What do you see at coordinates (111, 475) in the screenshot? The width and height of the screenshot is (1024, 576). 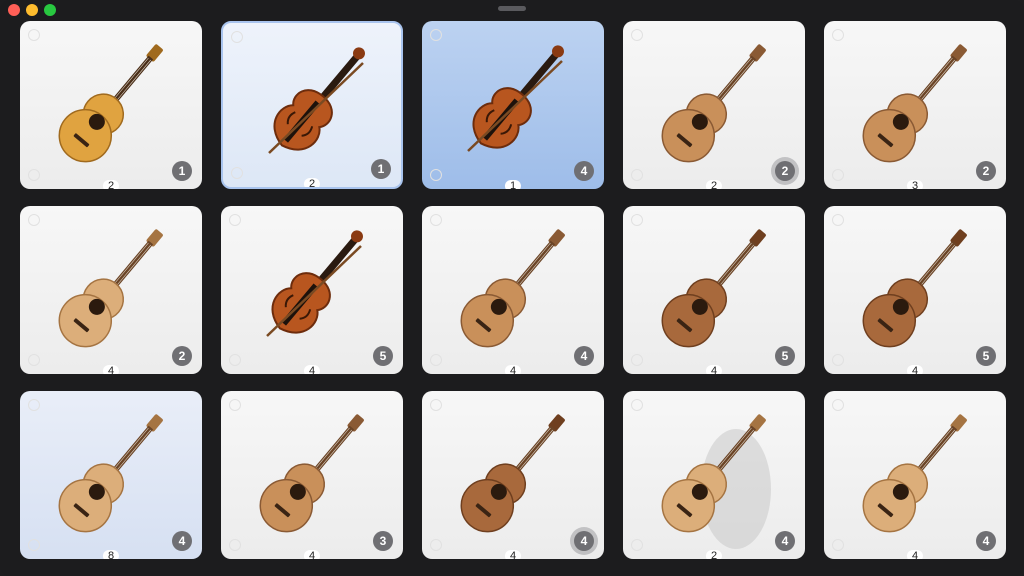 I see `instrument-card: 48` at bounding box center [111, 475].